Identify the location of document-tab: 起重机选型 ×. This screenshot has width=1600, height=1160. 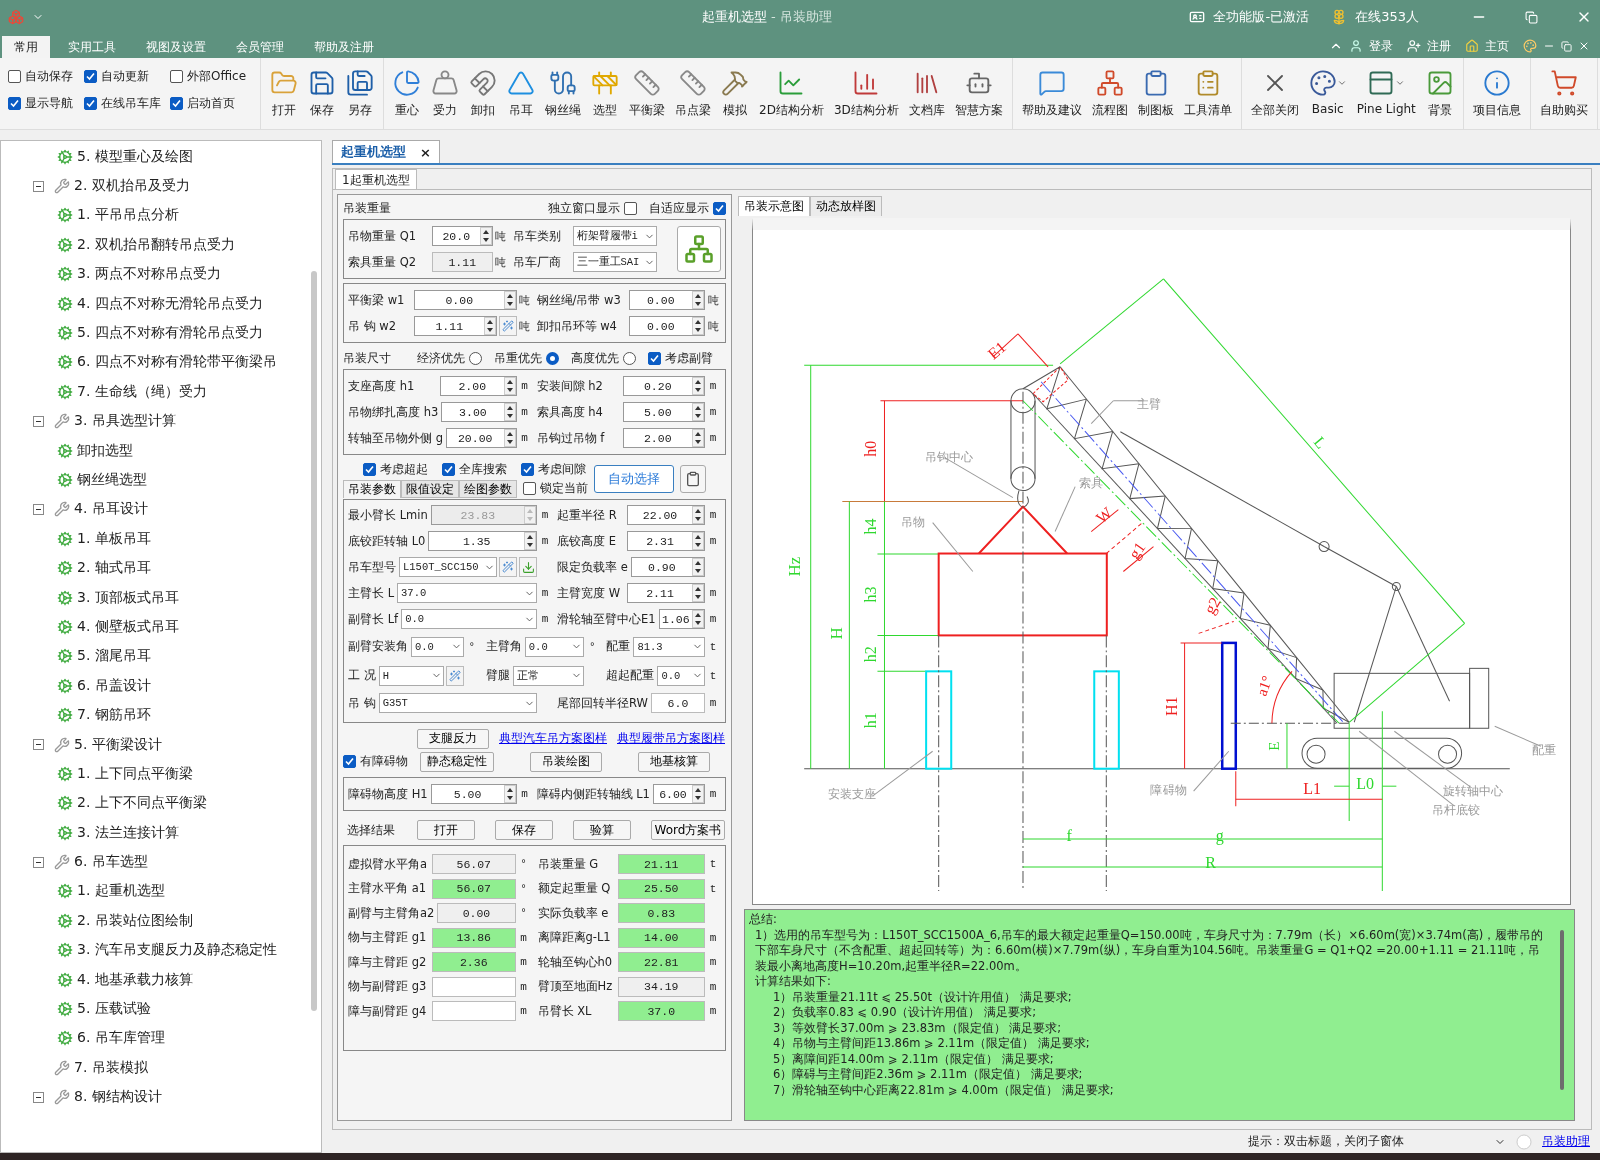
(386, 151).